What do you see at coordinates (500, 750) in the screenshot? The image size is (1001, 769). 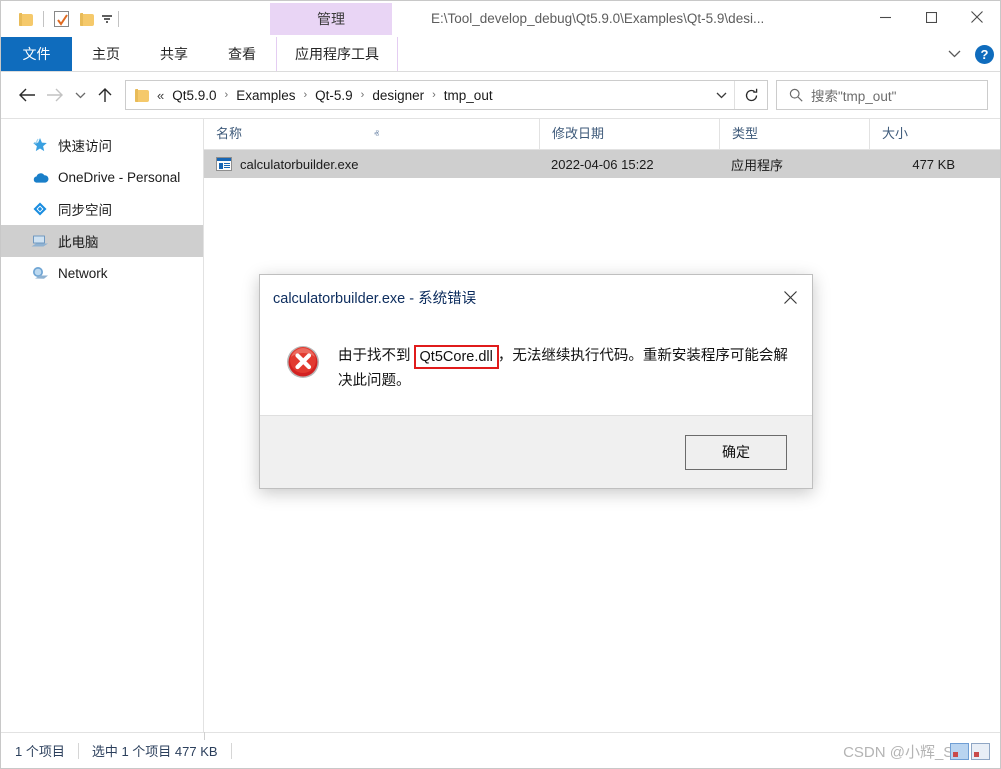 I see `status-bar: 1 个项目 选中 1 个项目 477 KB CSDN @小辉_Sun` at bounding box center [500, 750].